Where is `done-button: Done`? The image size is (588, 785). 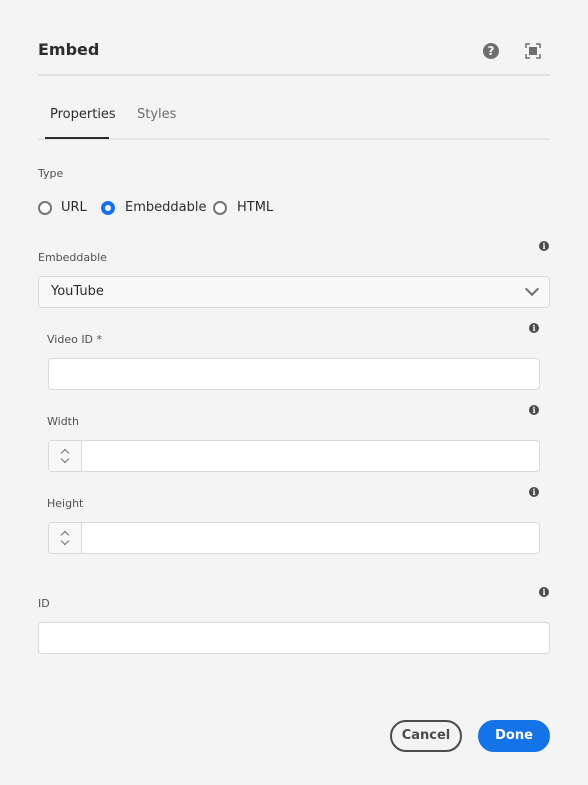
done-button: Done is located at coordinates (514, 736).